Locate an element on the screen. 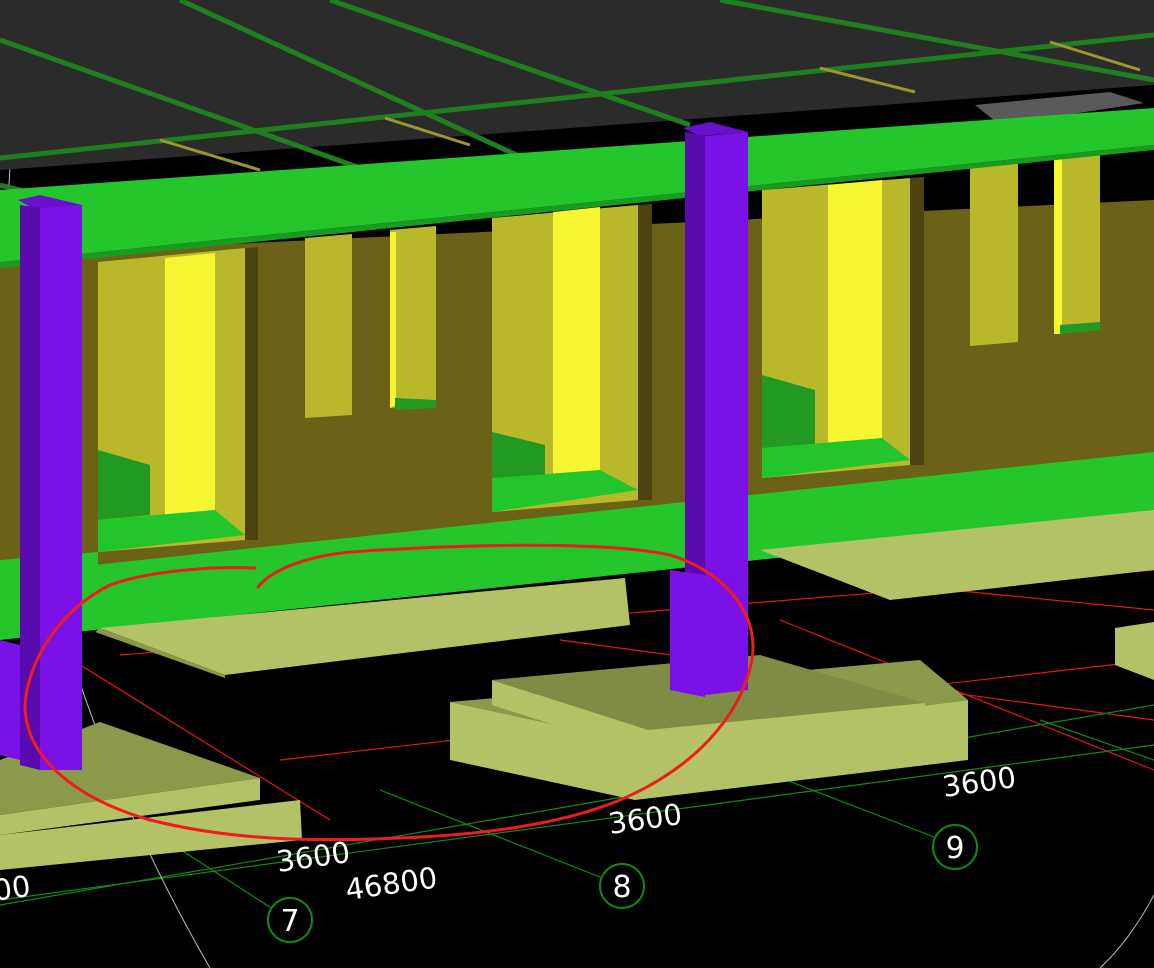  axis-bubble-8: 8 is located at coordinates (622, 886).